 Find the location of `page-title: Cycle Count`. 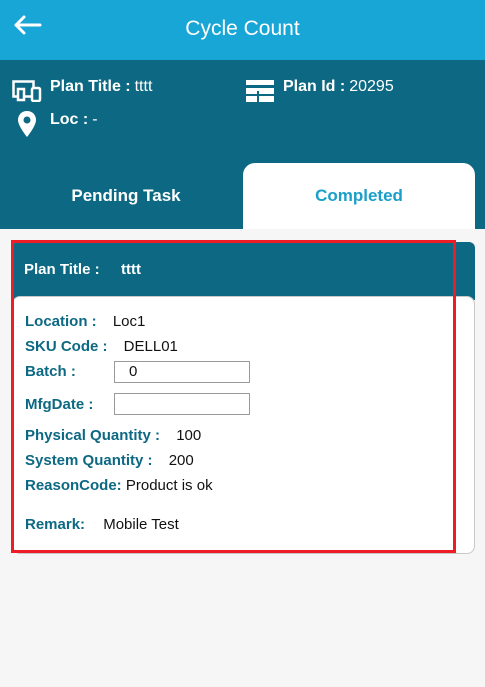

page-title: Cycle Count is located at coordinates (242, 28).